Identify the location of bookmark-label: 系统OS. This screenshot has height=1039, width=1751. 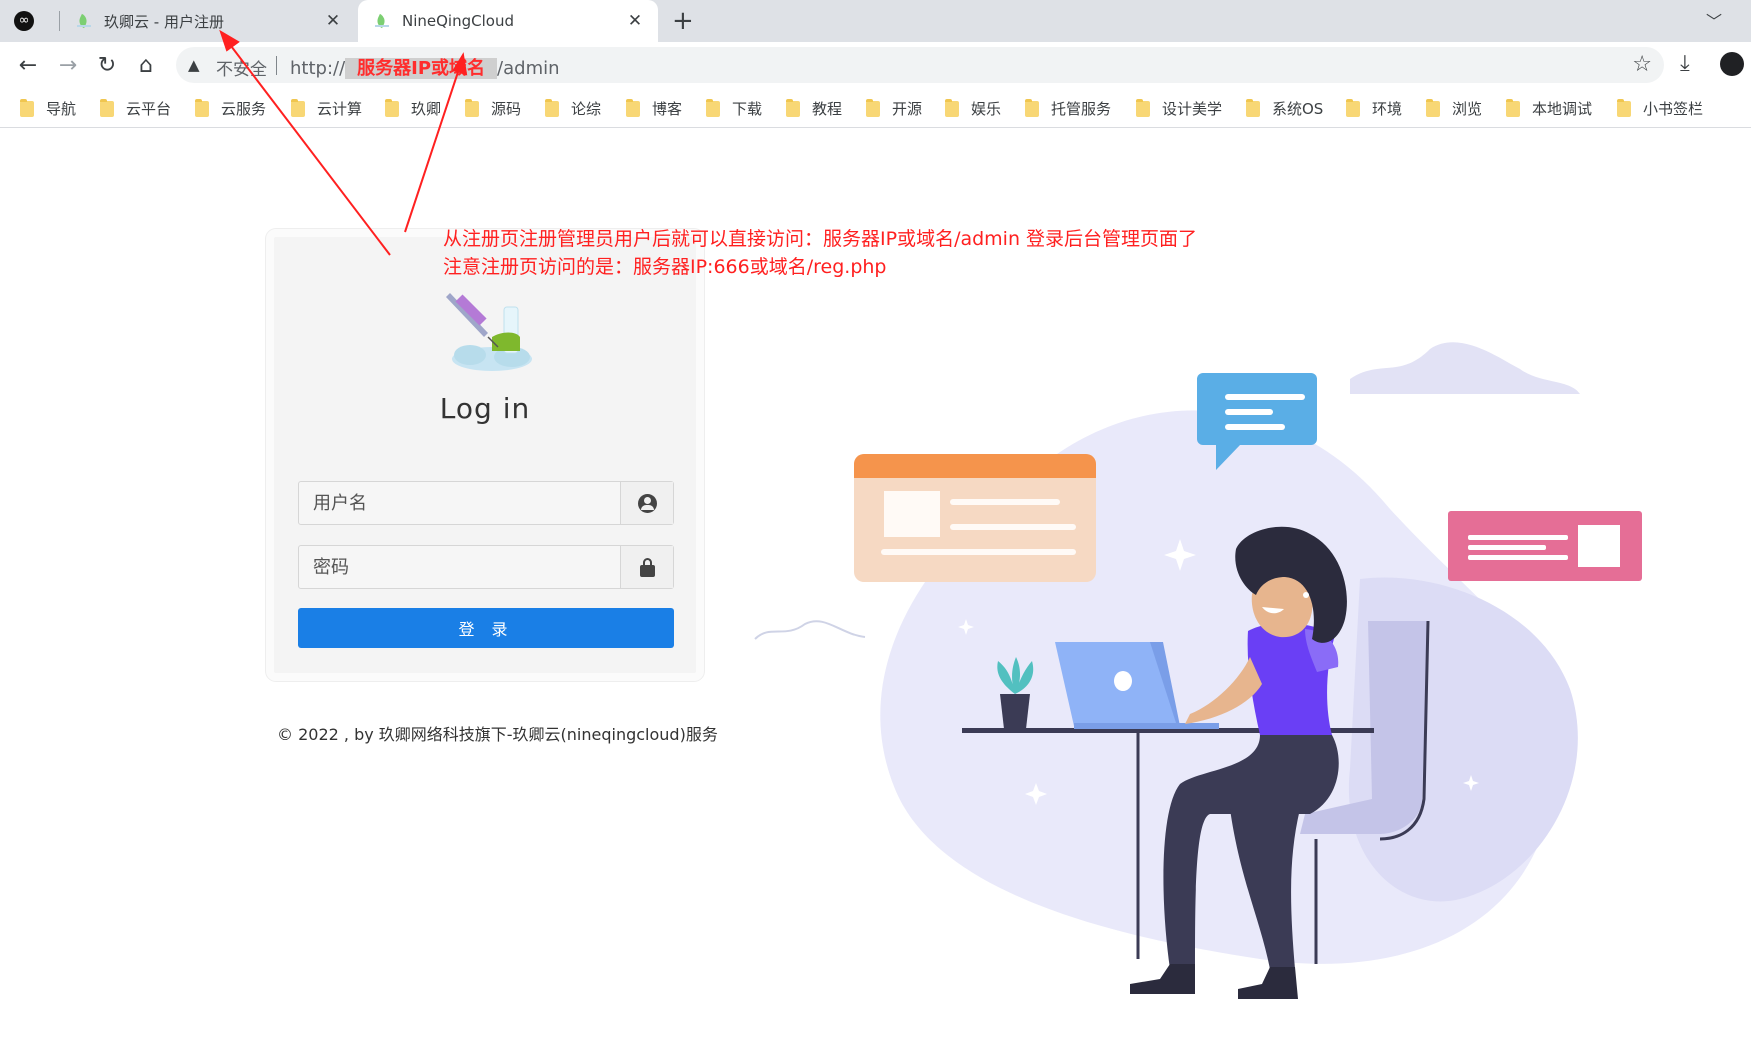
(1298, 109).